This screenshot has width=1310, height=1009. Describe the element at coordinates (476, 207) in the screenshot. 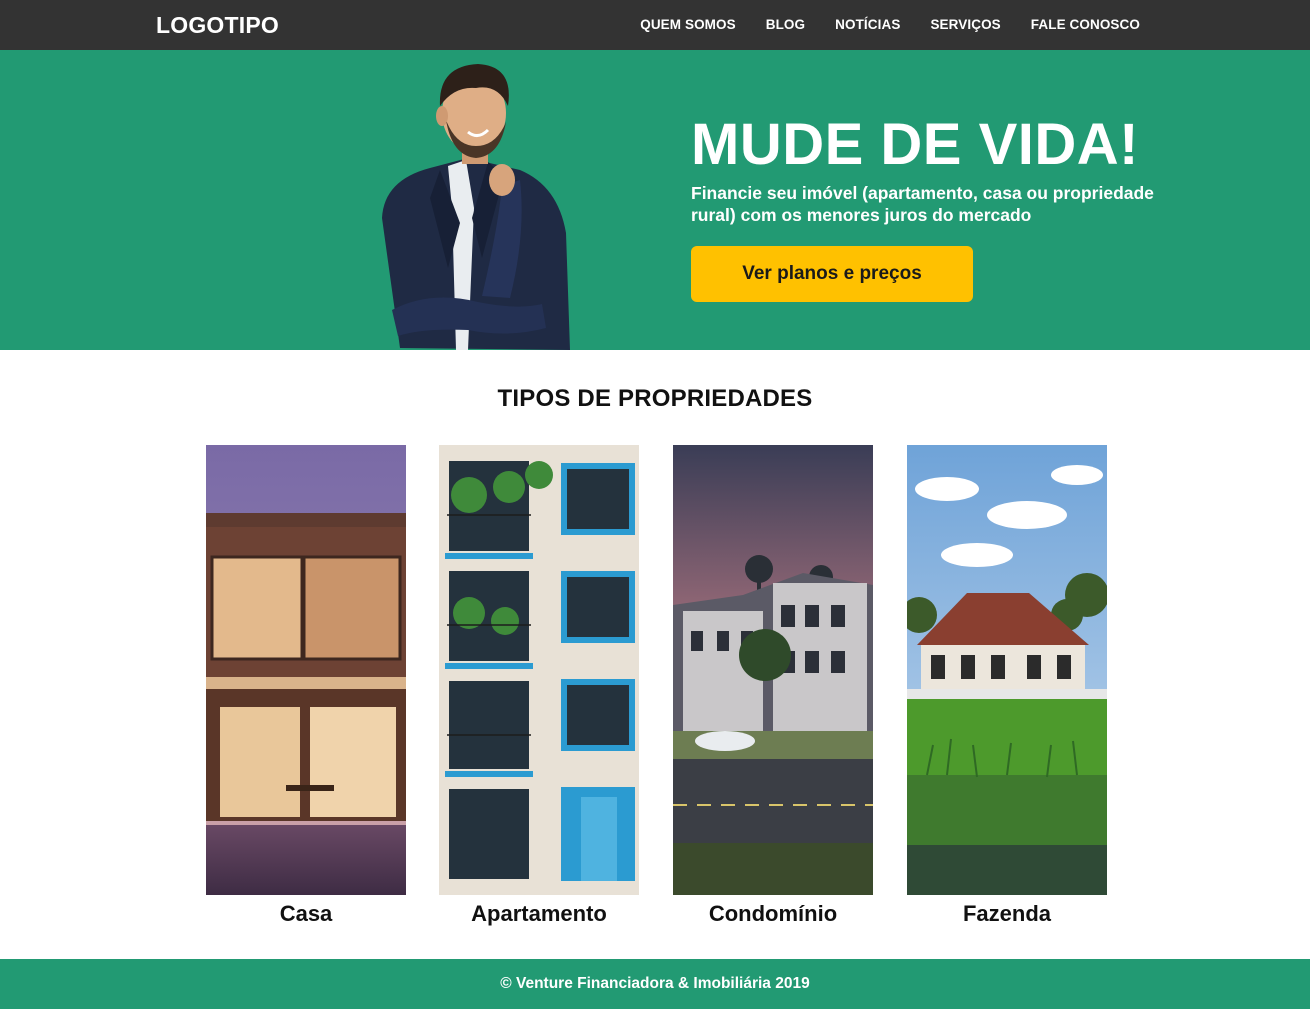

I see `hero-man-image` at that location.